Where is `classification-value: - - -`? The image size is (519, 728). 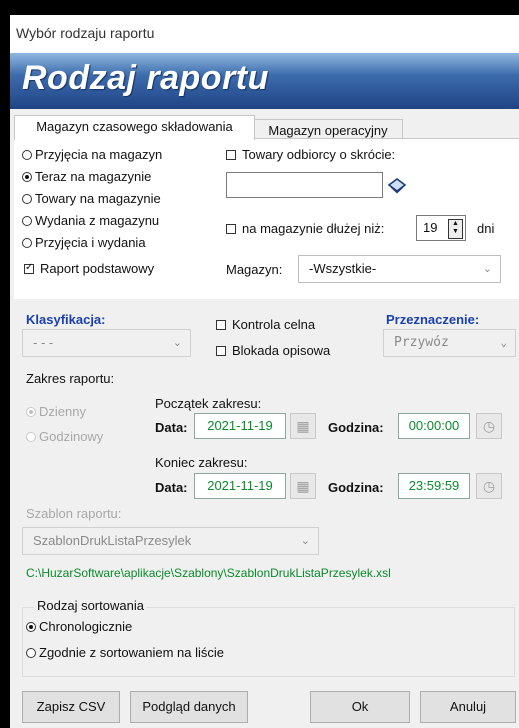 classification-value: - - - is located at coordinates (43, 342).